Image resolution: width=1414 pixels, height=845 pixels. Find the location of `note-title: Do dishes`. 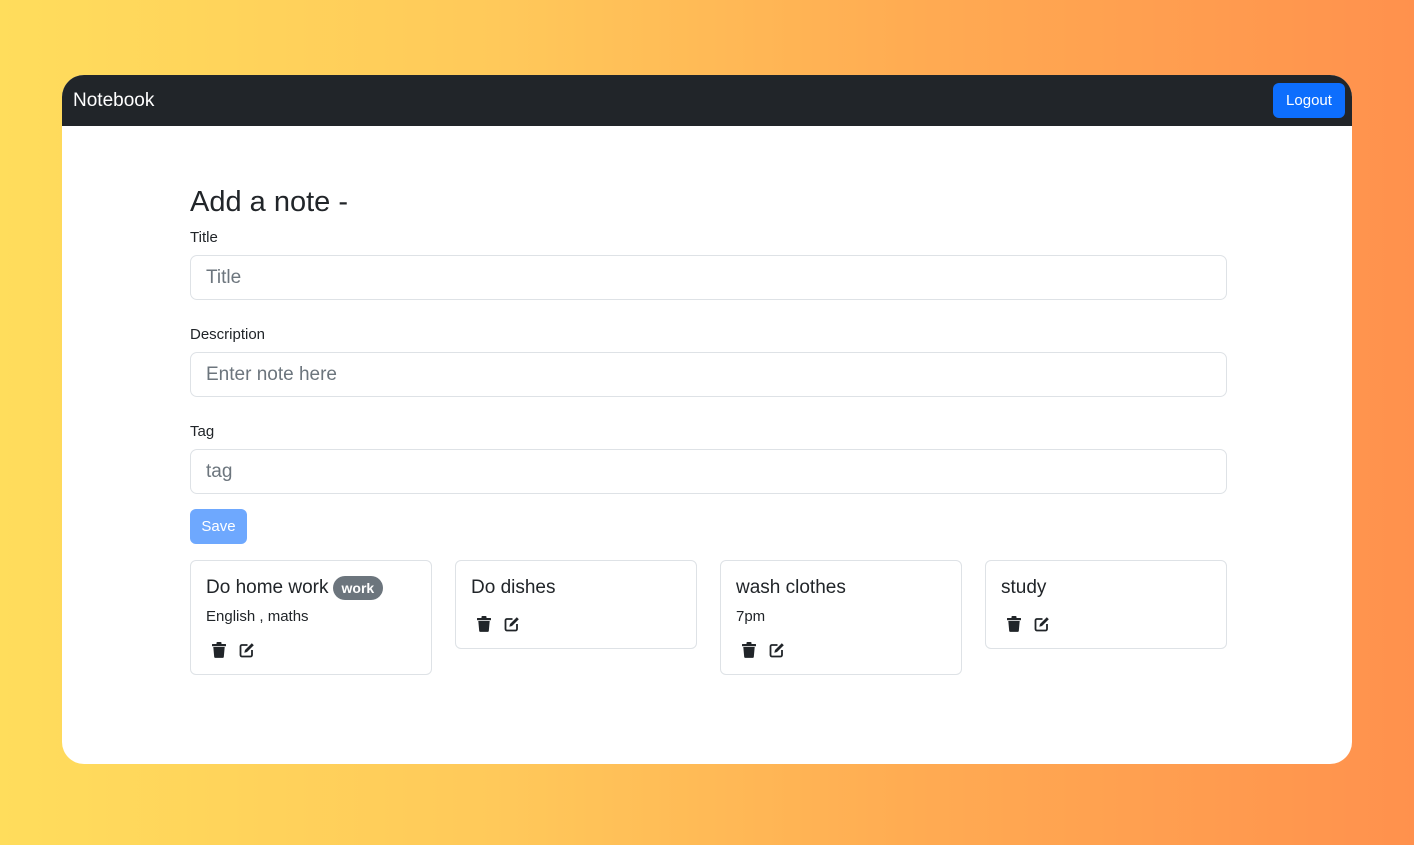

note-title: Do dishes is located at coordinates (513, 587).